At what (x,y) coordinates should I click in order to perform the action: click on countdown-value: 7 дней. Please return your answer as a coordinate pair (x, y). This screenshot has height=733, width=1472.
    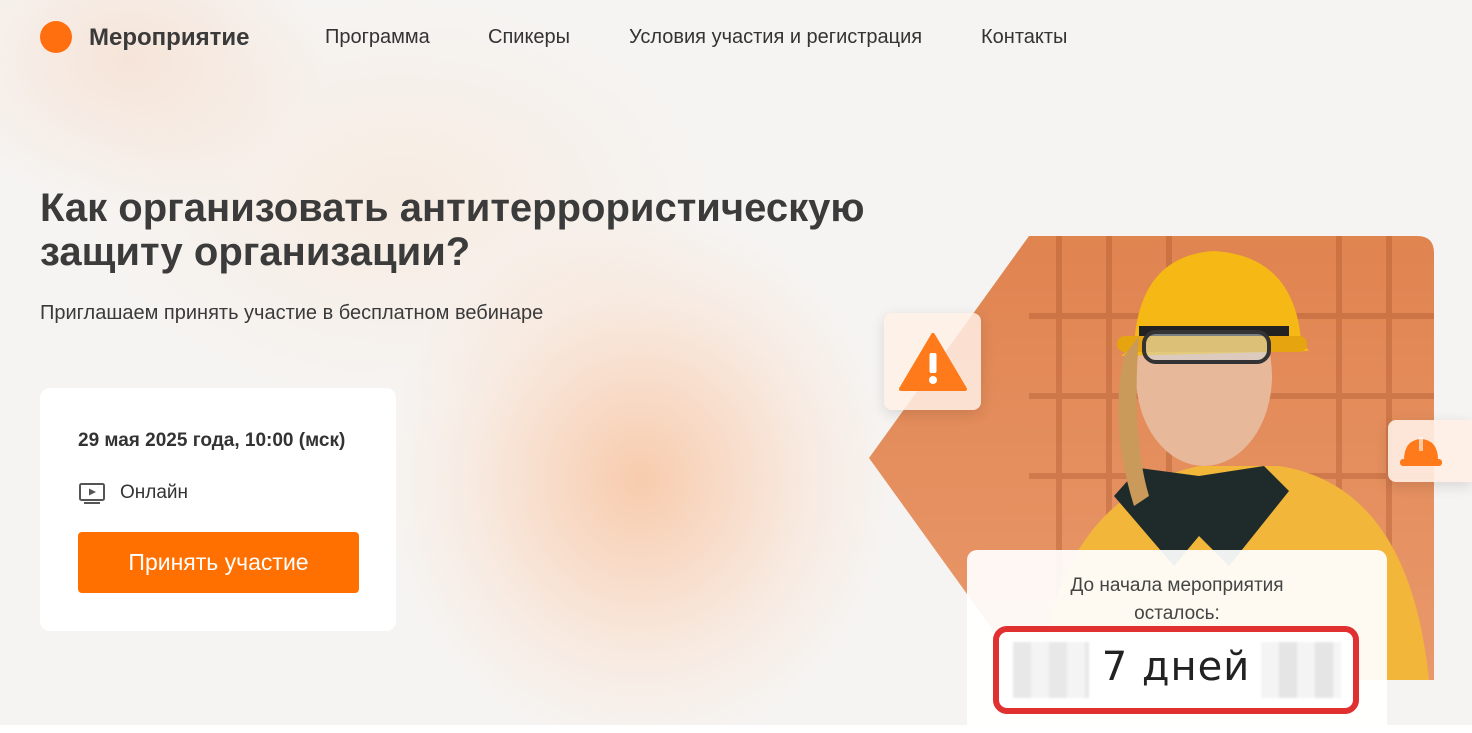
    Looking at the image, I should click on (1176, 667).